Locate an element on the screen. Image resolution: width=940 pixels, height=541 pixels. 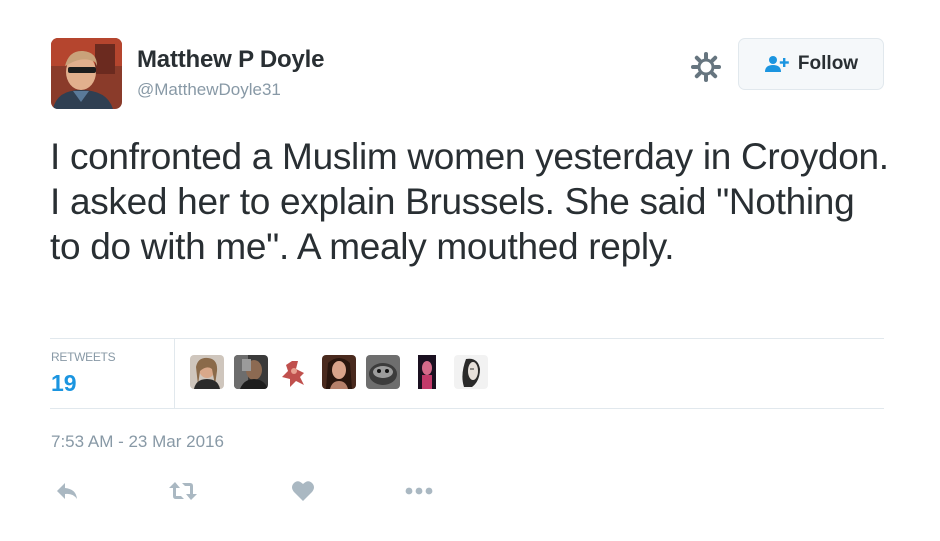
stats-separator is located at coordinates (174, 373).